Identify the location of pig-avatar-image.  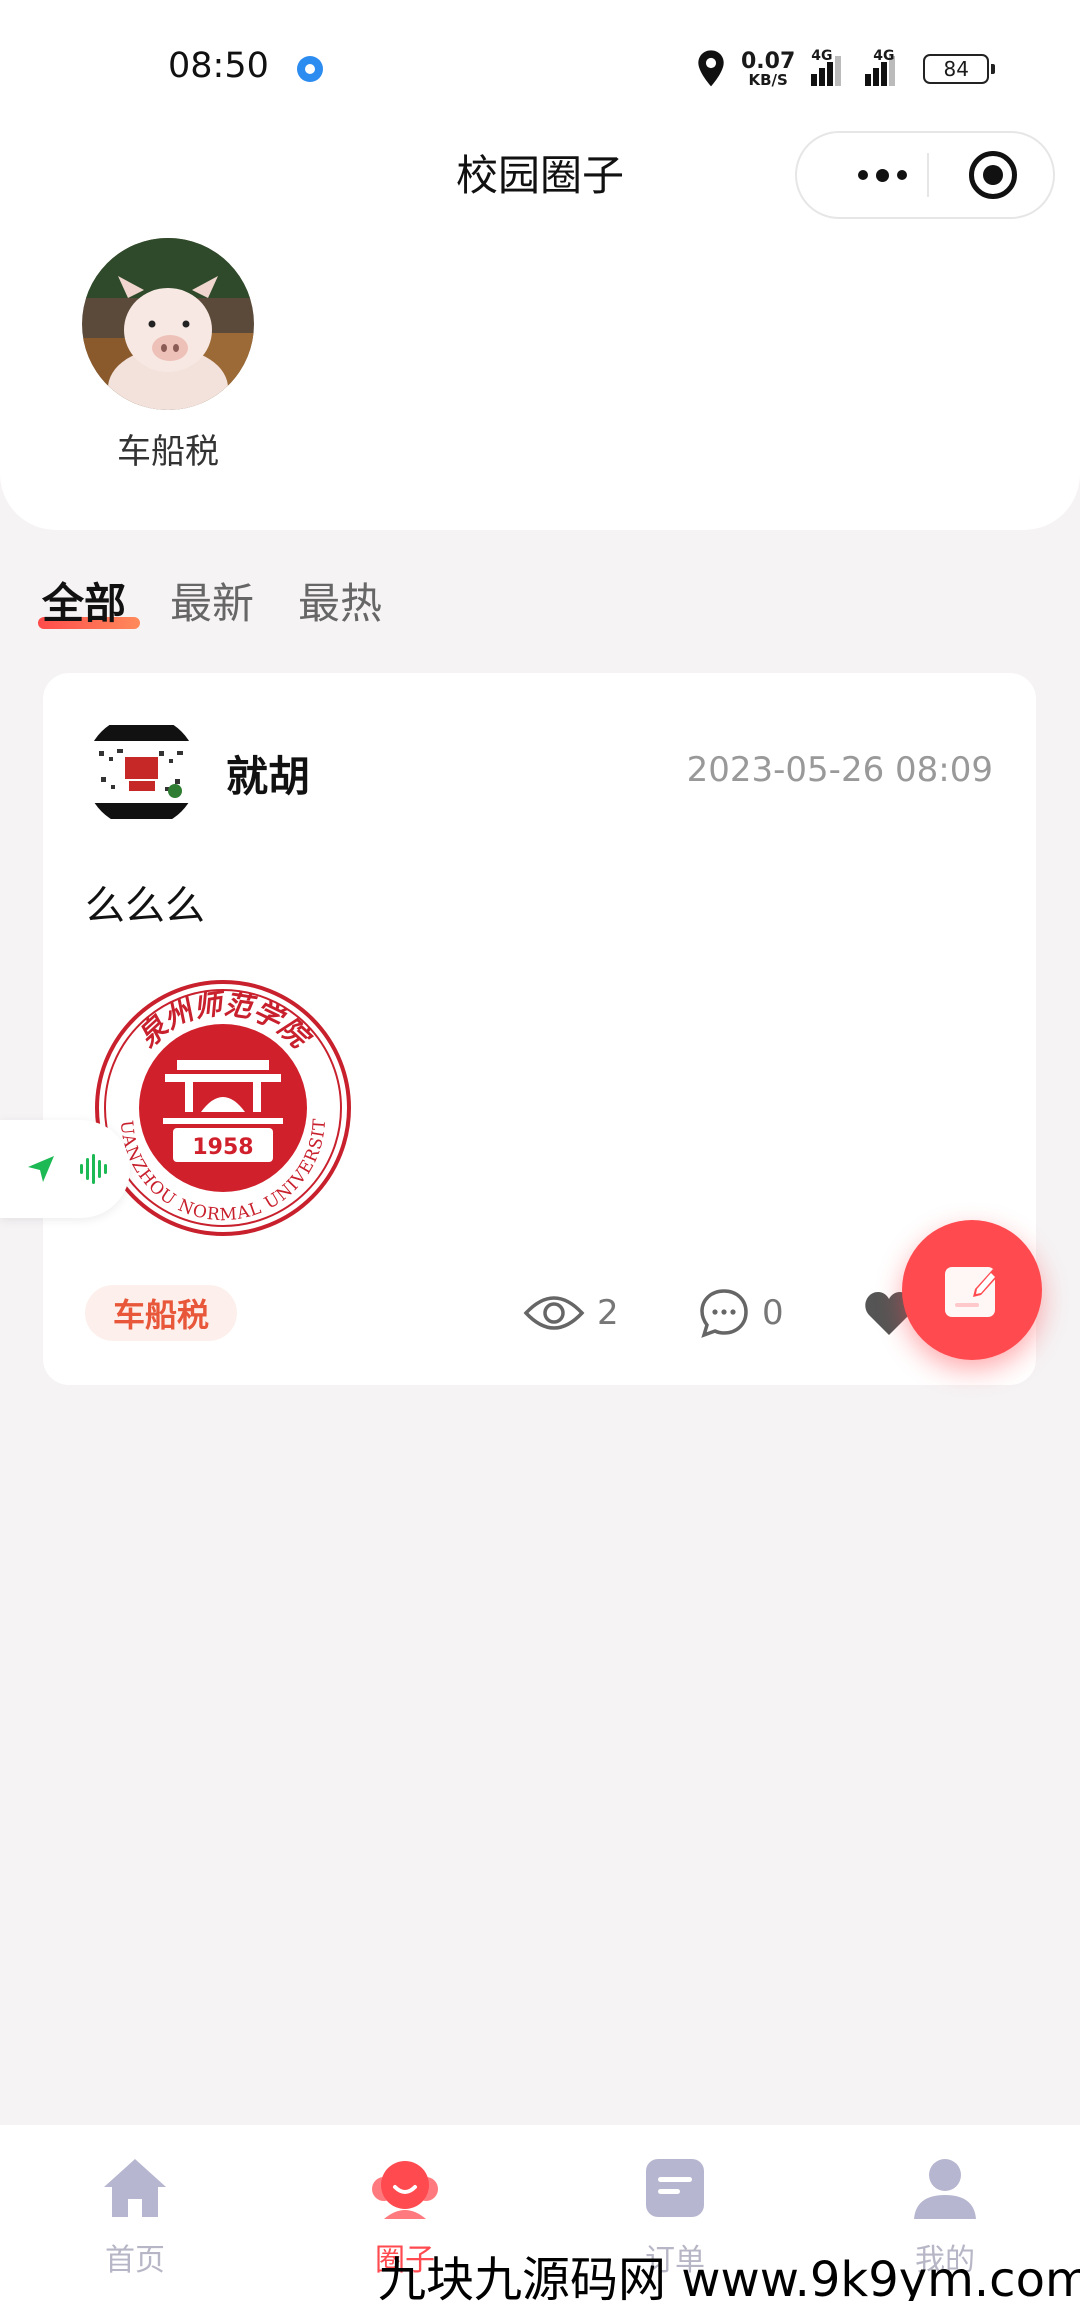
(168, 324).